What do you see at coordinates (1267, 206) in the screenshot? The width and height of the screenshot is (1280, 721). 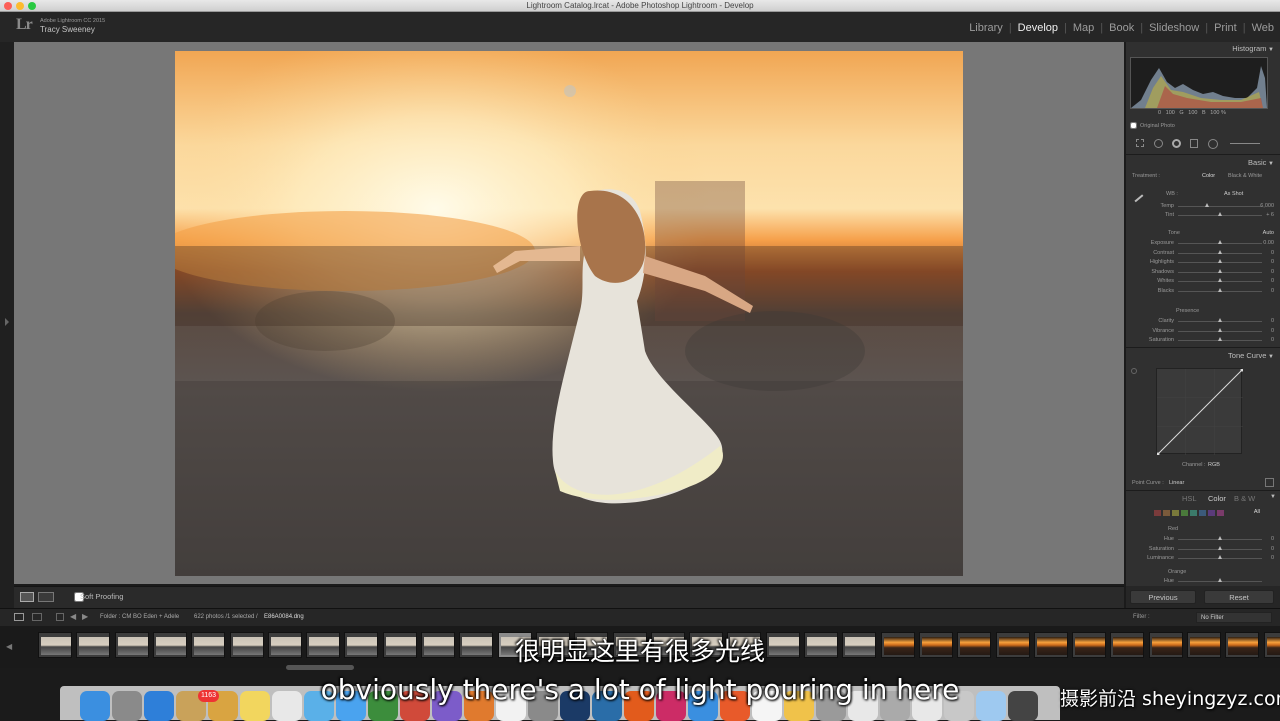 I see `slider-value: 6,000` at bounding box center [1267, 206].